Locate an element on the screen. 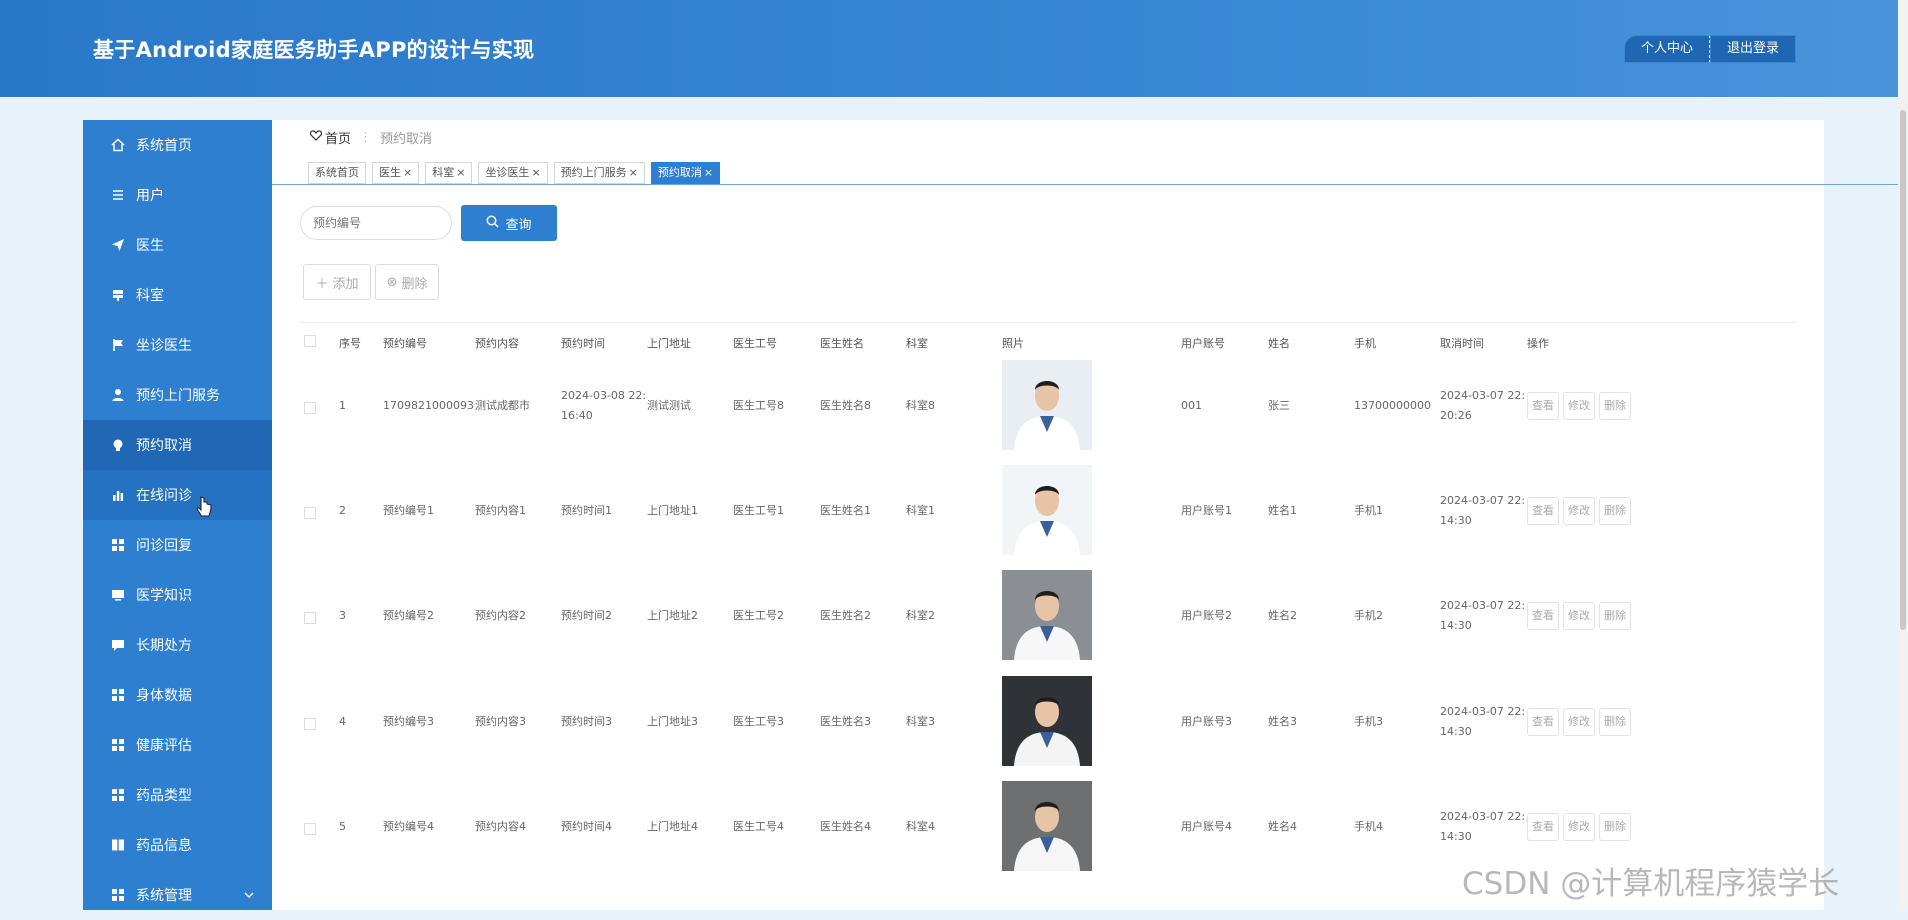 The image size is (1908, 920). sidebar-item-doctor: 医生 is located at coordinates (177, 245).